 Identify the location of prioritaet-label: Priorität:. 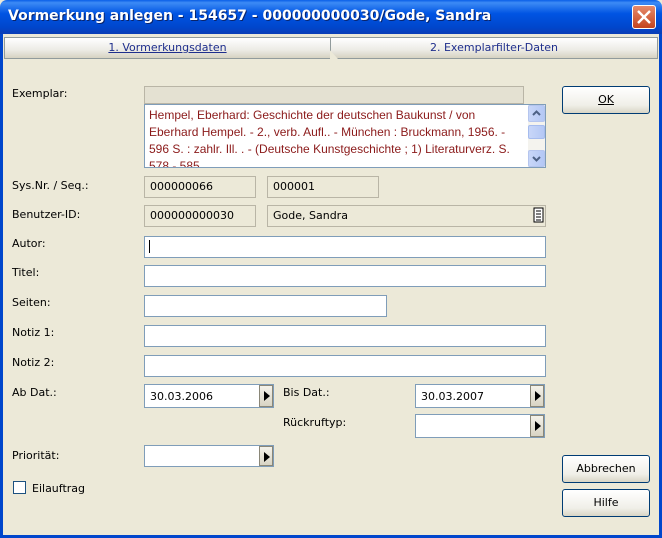
(36, 455).